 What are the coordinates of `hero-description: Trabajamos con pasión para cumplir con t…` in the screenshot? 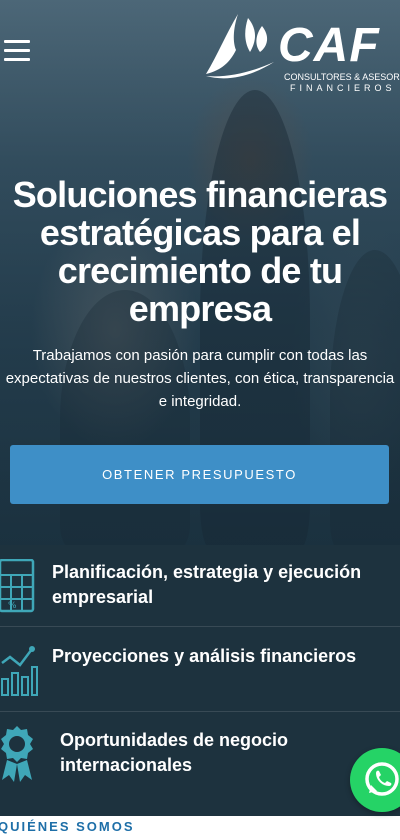 It's located at (200, 378).